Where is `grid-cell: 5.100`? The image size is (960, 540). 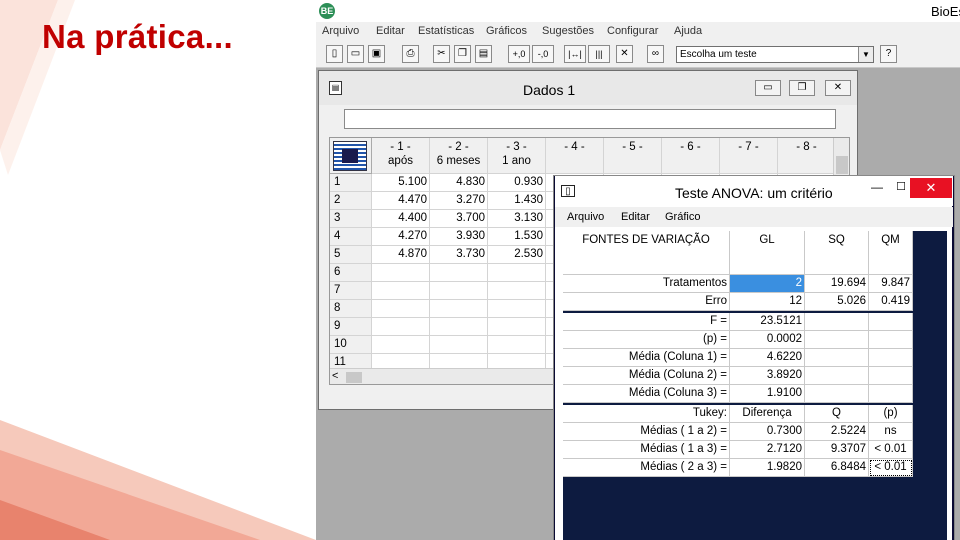 grid-cell: 5.100 is located at coordinates (401, 183).